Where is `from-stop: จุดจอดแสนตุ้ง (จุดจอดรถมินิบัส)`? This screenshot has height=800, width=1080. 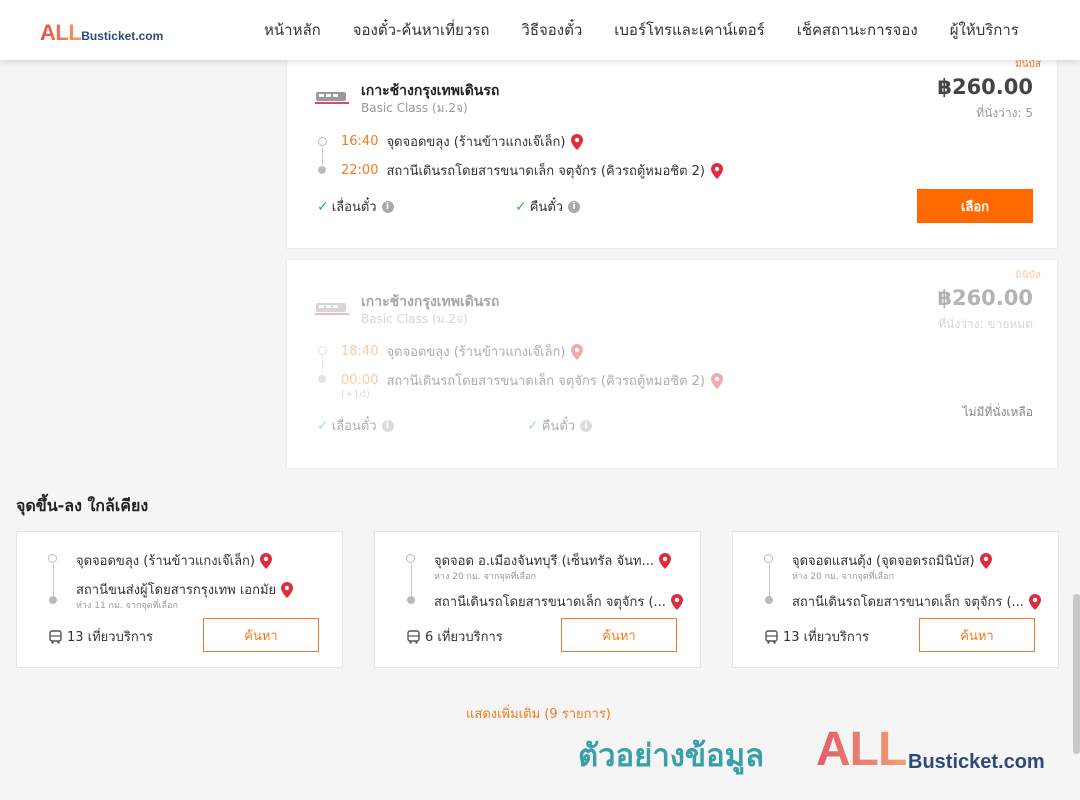 from-stop: จุดจอดแสนตุ้ง (จุดจอดรถมินิบัส) is located at coordinates (892, 560).